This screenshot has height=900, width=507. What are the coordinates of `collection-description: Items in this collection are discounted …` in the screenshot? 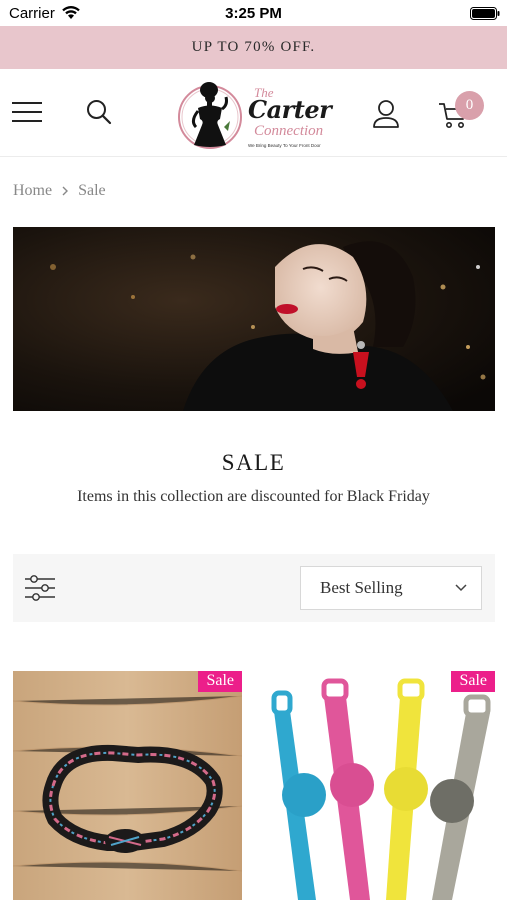 It's located at (253, 496).